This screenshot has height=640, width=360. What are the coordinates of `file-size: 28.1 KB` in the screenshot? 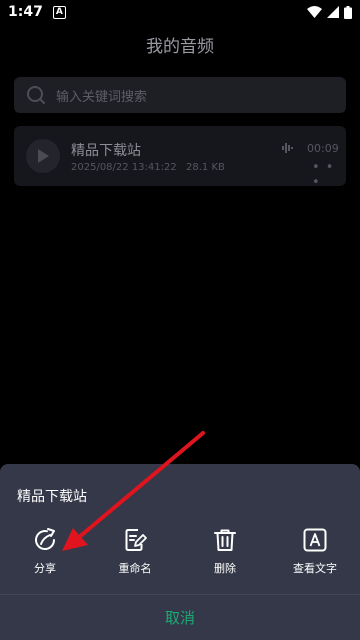 It's located at (205, 167).